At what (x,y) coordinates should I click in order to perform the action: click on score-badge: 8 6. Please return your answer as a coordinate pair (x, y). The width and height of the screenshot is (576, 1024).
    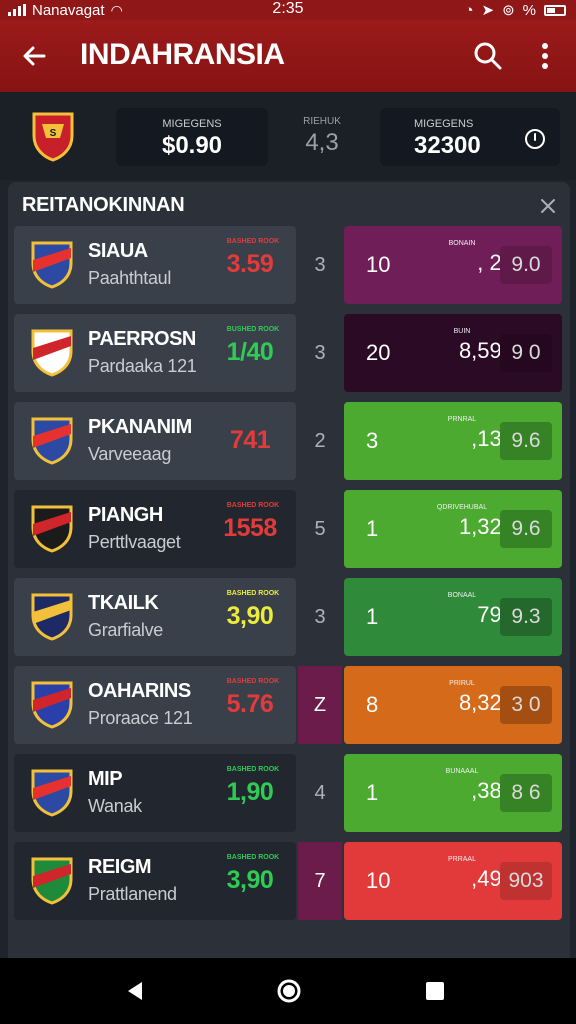
    Looking at the image, I should click on (526, 793).